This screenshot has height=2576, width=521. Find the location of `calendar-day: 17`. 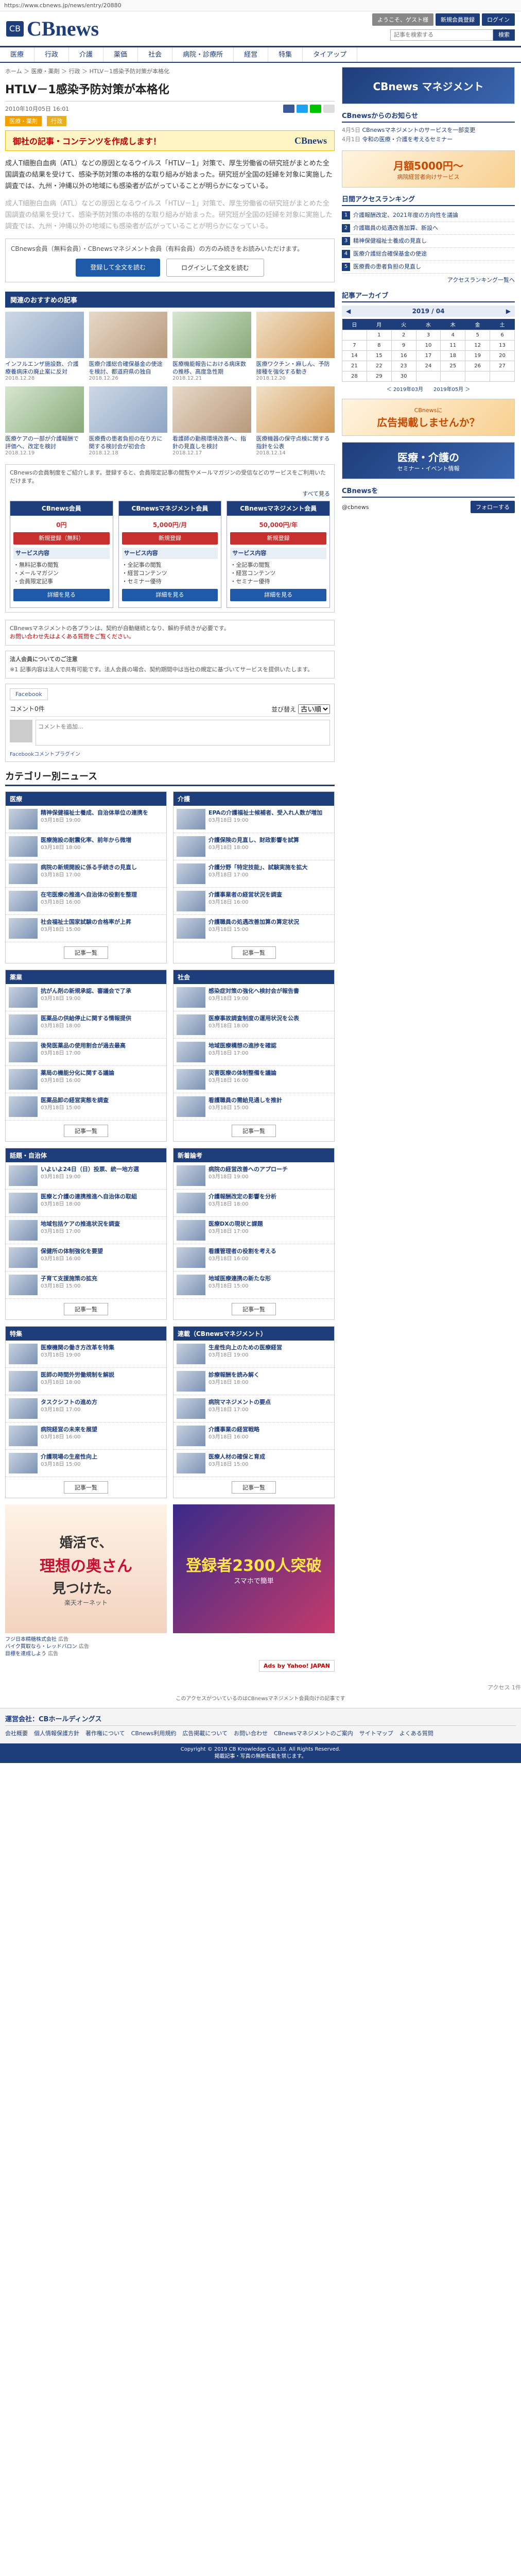

calendar-day: 17 is located at coordinates (428, 355).